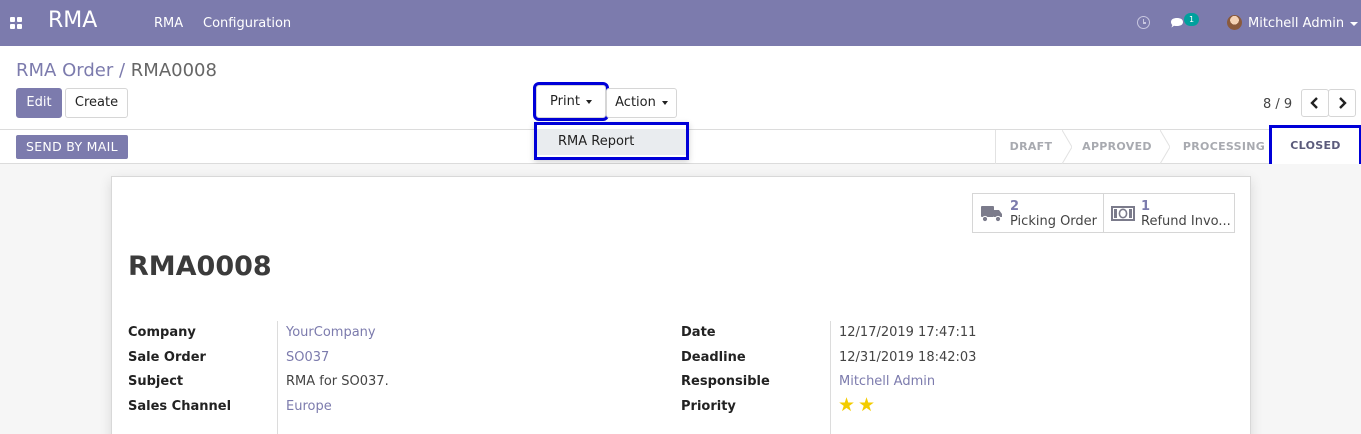  What do you see at coordinates (64, 70) in the screenshot?
I see `breadcrumb-parent: RMA Order` at bounding box center [64, 70].